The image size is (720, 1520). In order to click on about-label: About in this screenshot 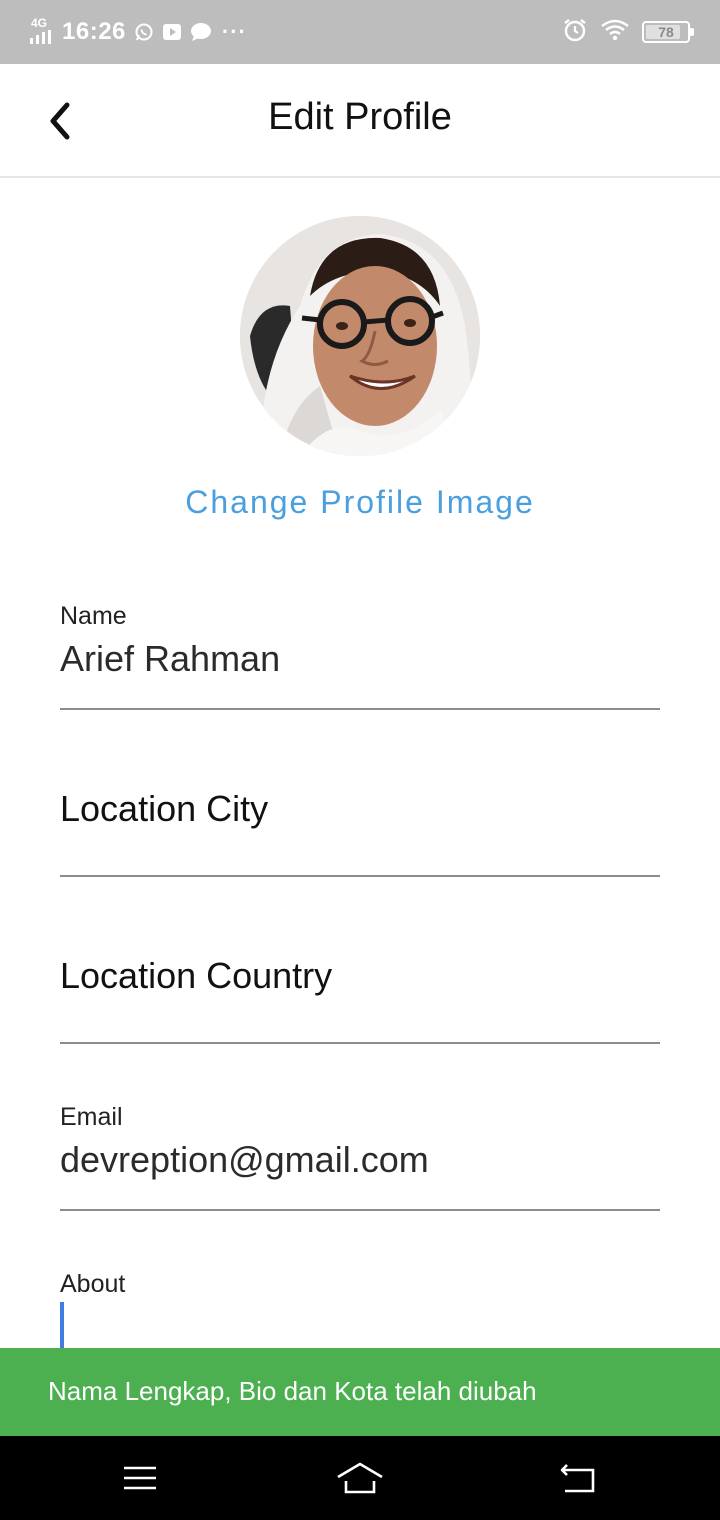, I will do `click(93, 1284)`.